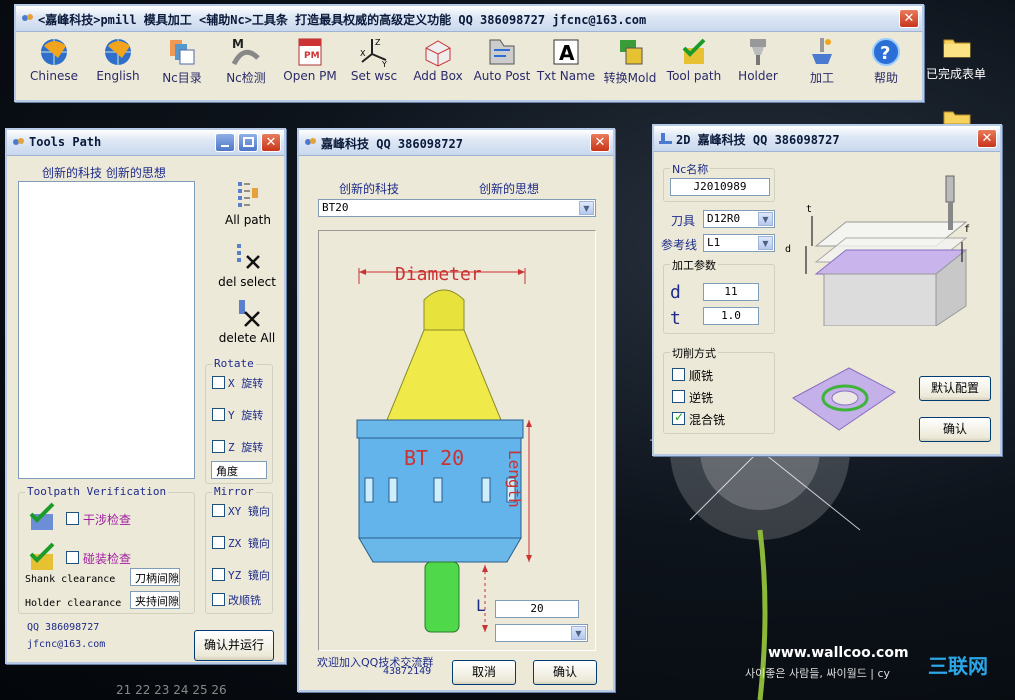 The image size is (1015, 700). Describe the element at coordinates (374, 67) in the screenshot. I see `tool-set-wsc-button: ZX Y Set wsc` at that location.